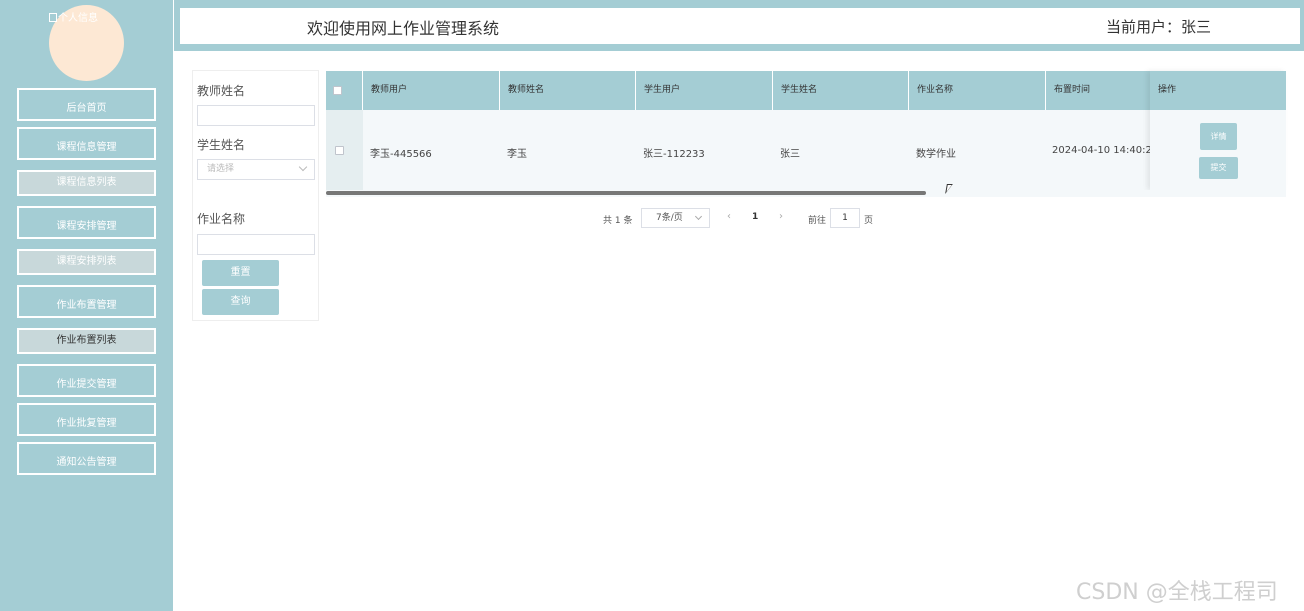  What do you see at coordinates (337, 90) in the screenshot?
I see `select-all-checkbox` at bounding box center [337, 90].